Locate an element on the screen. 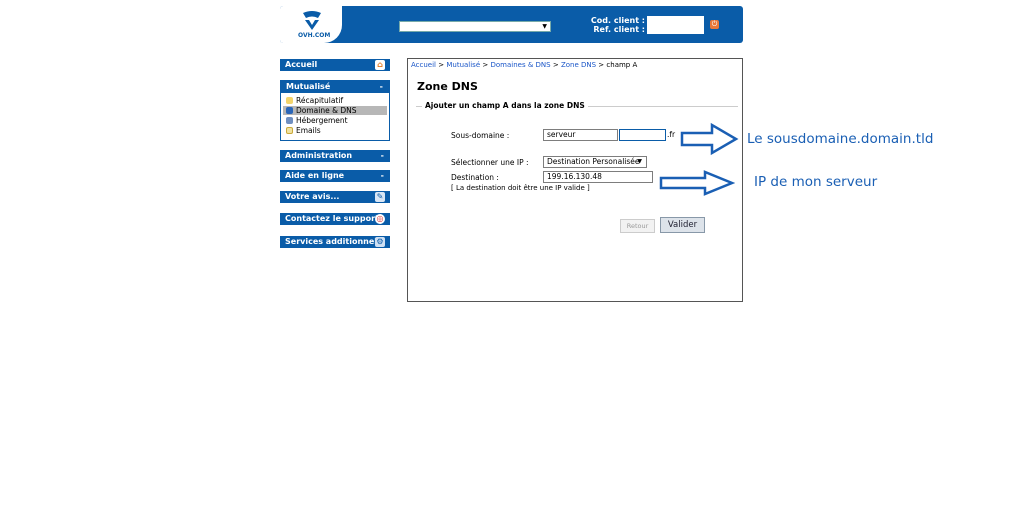 This screenshot has width=1024, height=526. power-icon: ⏻ is located at coordinates (714, 24).